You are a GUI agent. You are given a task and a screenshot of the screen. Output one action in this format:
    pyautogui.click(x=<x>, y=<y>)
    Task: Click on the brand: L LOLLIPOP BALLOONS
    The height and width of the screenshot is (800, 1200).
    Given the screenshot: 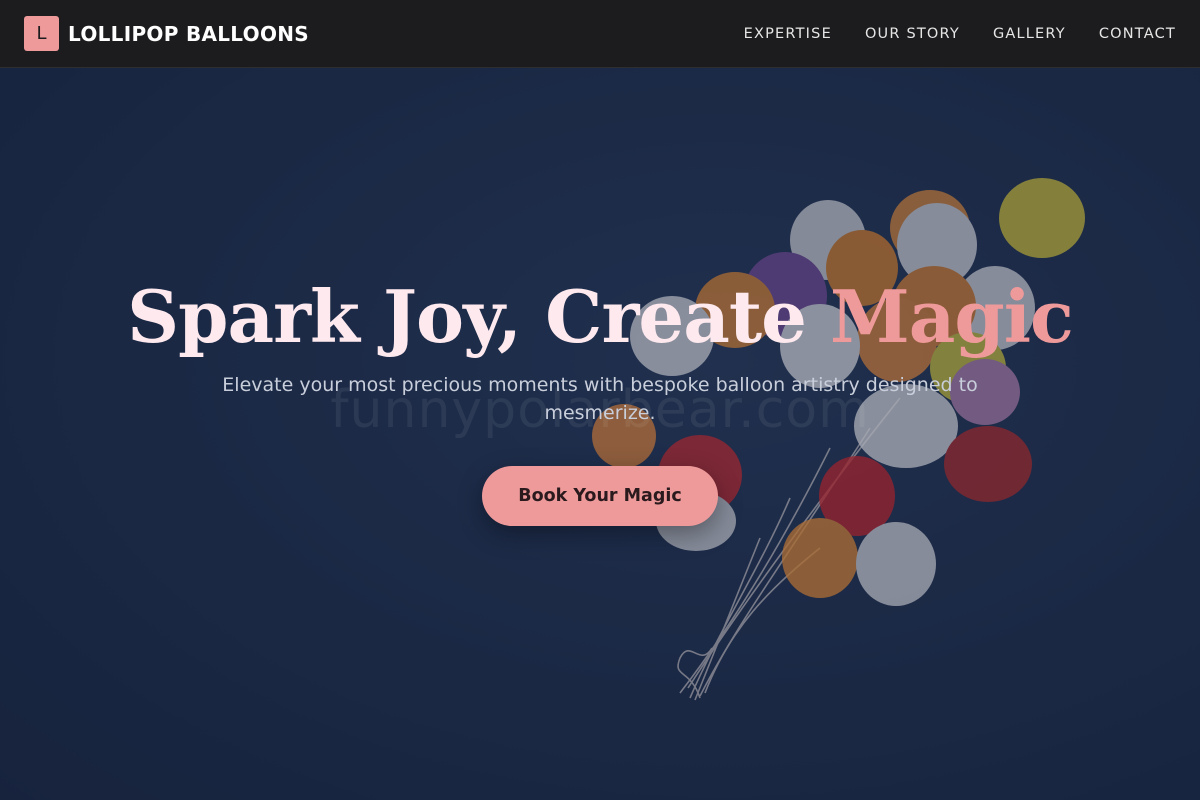 What is the action you would take?
    pyautogui.click(x=166, y=33)
    